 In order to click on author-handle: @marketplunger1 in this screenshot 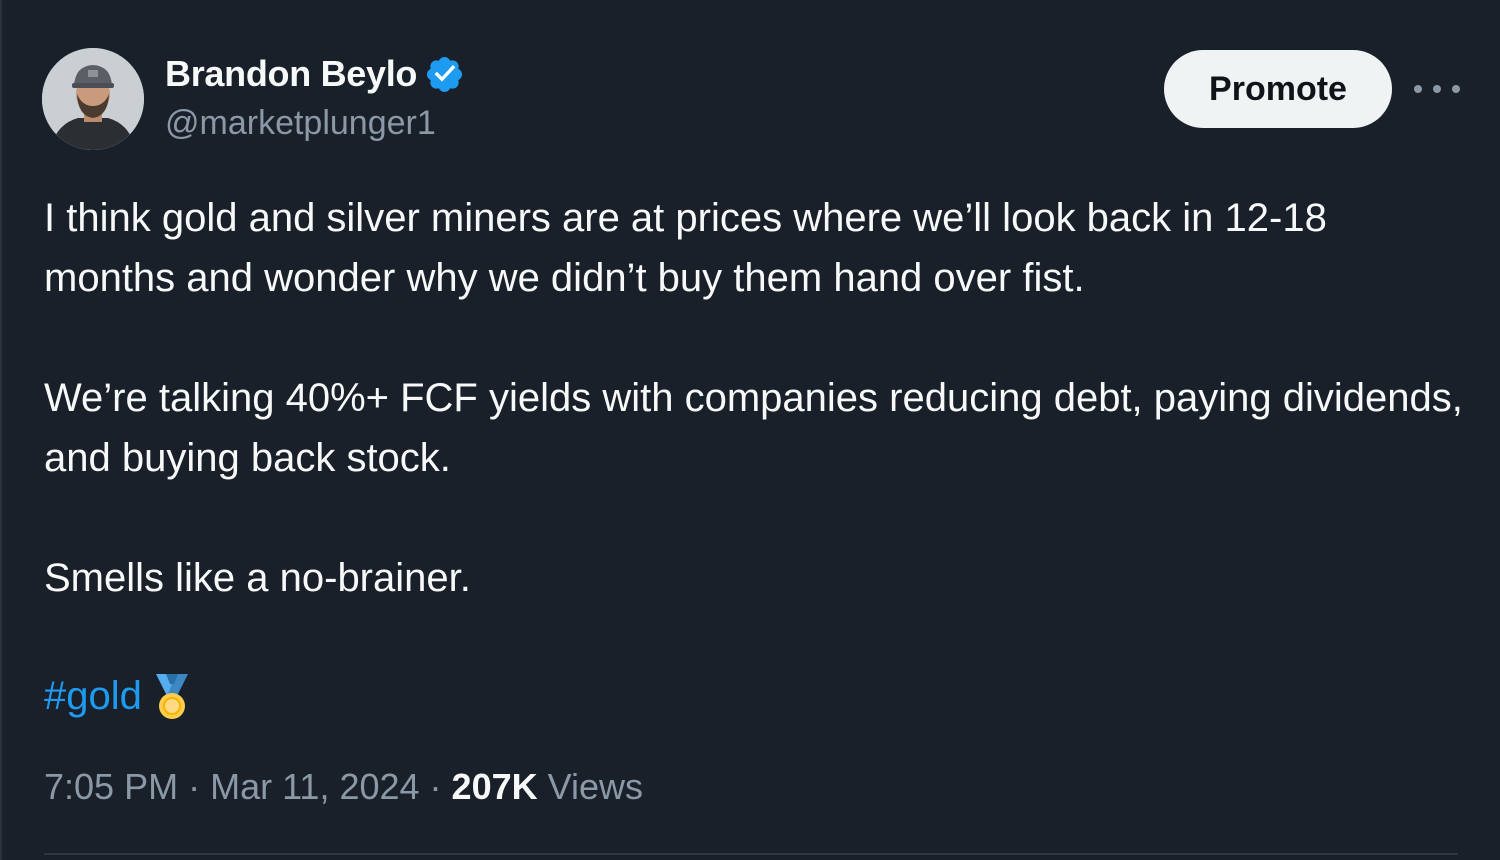, I will do `click(300, 123)`.